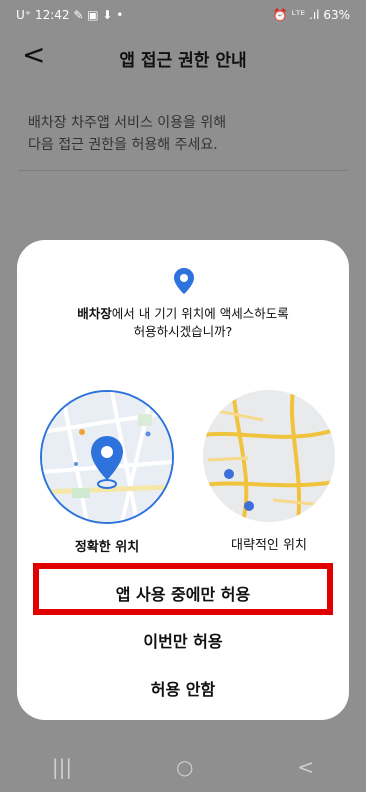  I want to click on app-header: < 앱 접근 권한 안내, so click(183, 58).